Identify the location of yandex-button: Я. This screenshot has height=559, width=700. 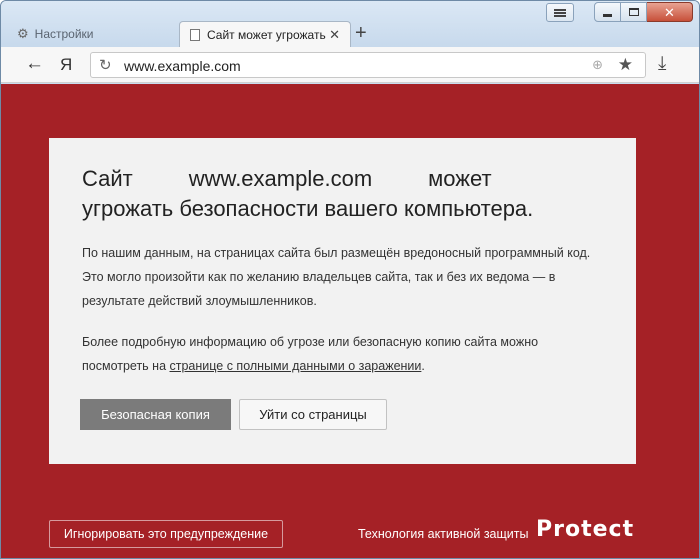
(66, 65).